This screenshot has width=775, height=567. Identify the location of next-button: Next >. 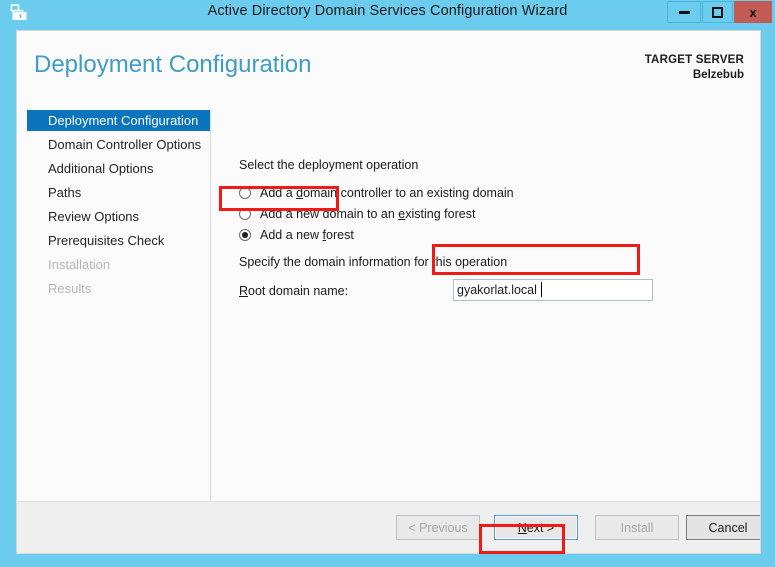
(536, 527).